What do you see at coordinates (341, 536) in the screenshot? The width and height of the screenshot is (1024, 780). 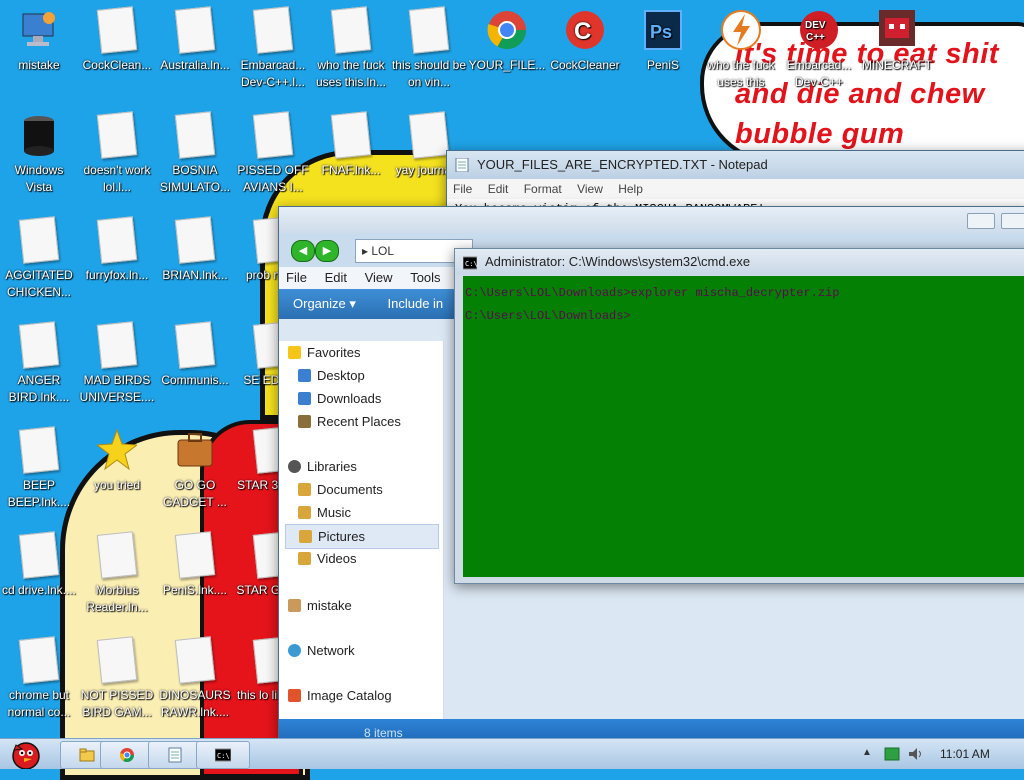 I see `nav-item-label: Pictures` at bounding box center [341, 536].